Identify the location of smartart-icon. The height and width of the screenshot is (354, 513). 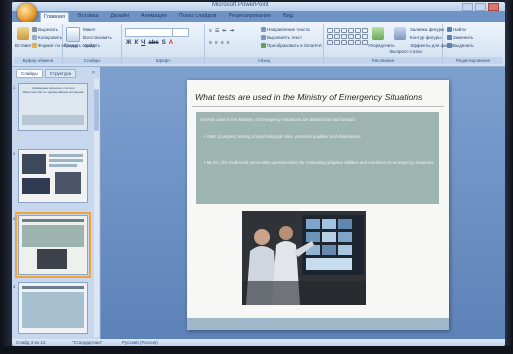
(263, 46).